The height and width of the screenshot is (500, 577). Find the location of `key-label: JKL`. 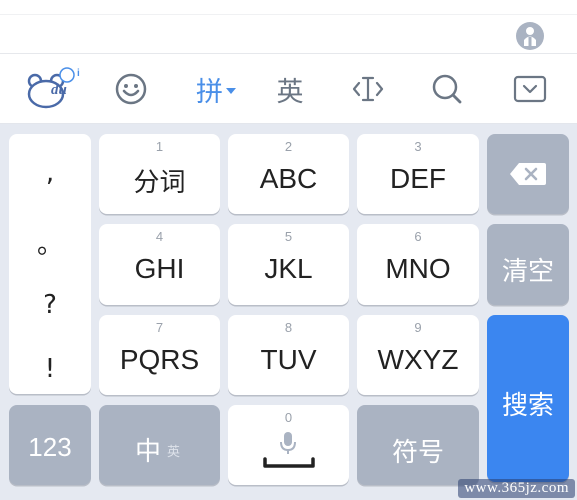

key-label: JKL is located at coordinates (288, 268).